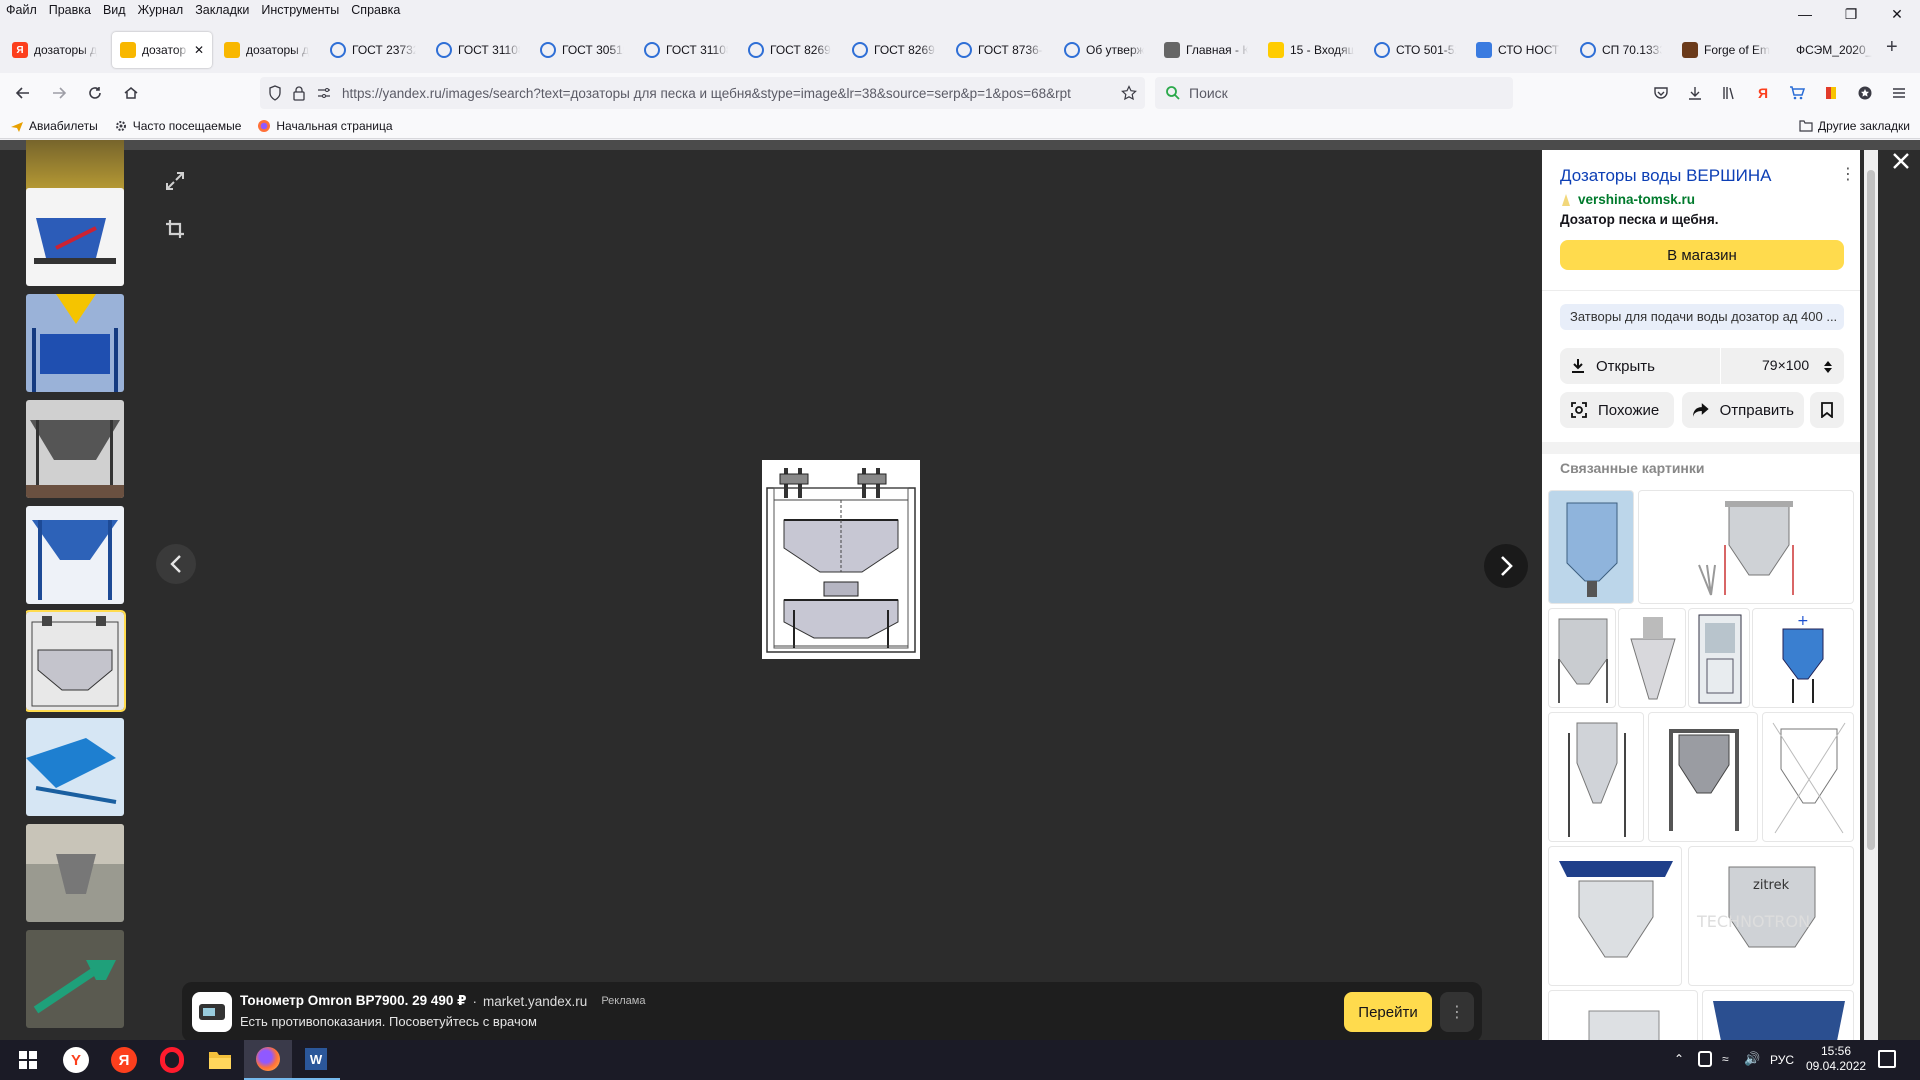 This screenshot has width=1920, height=1080. What do you see at coordinates (1000, 50) in the screenshot?
I see `browser-tab: ГОСТ 8736-` at bounding box center [1000, 50].